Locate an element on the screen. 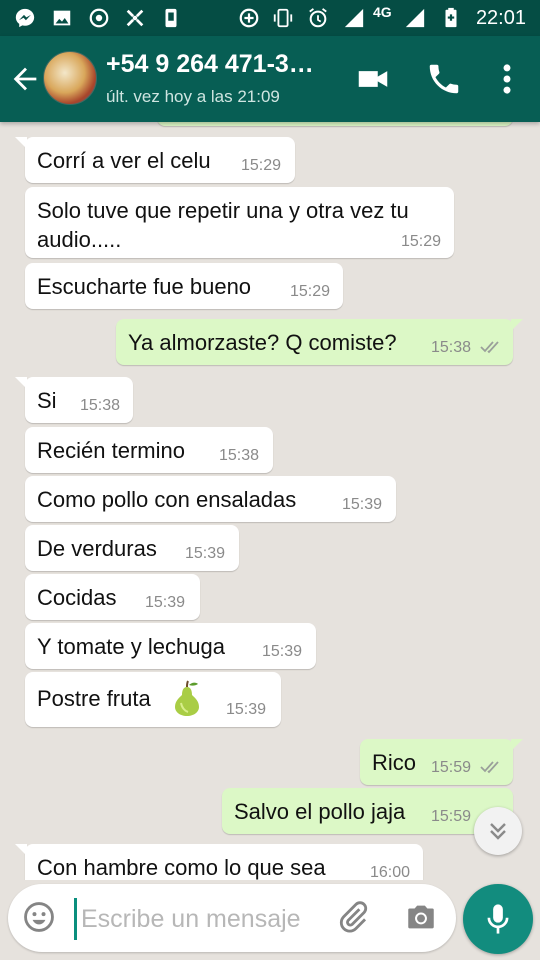 This screenshot has height=960, width=540. message-bubble-incoming: Y tomate y lechuga 15:39 is located at coordinates (170, 646).